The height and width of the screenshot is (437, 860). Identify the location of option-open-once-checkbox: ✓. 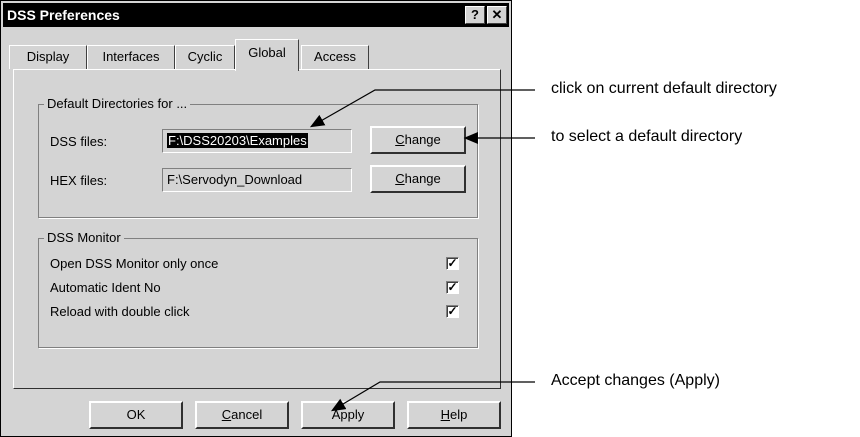
(452, 263).